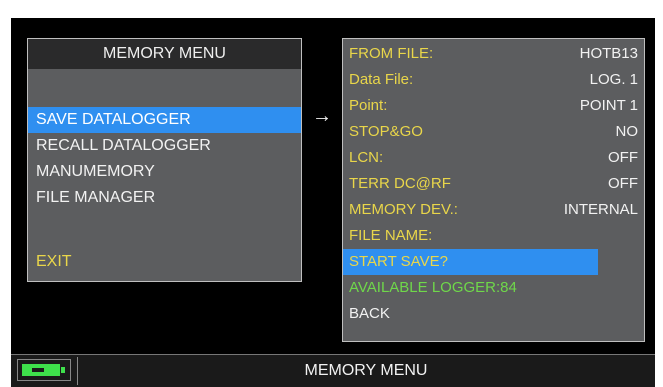  What do you see at coordinates (600, 209) in the screenshot?
I see `memory-dev-value: INTERNAL` at bounding box center [600, 209].